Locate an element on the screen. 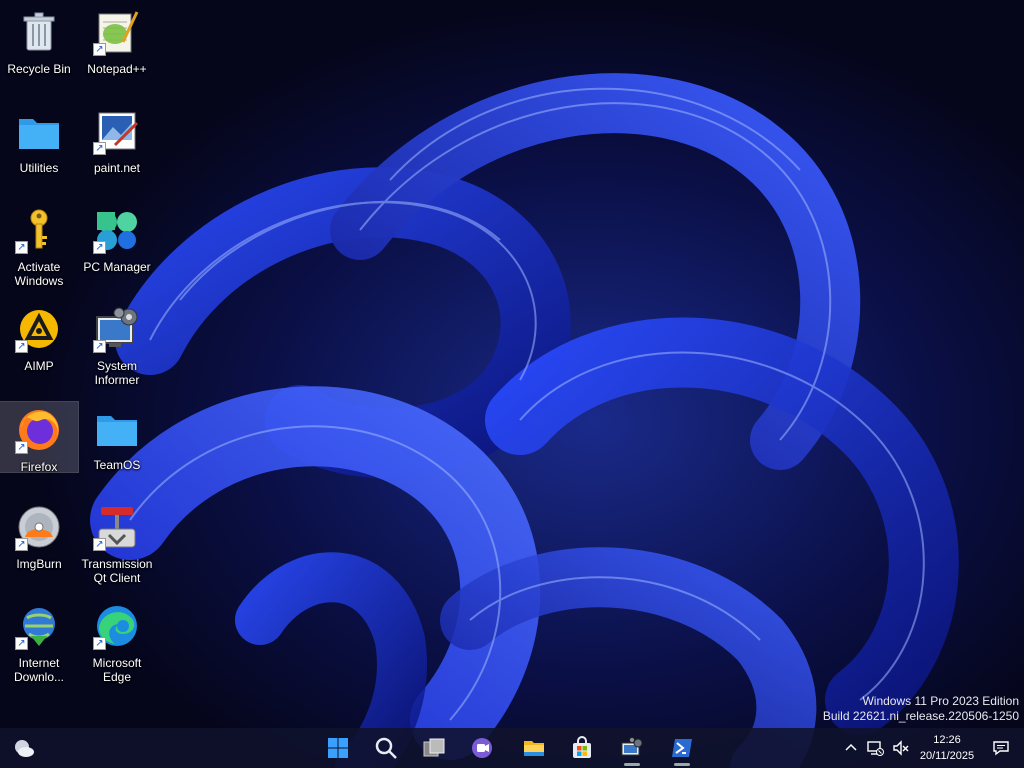  clock-button: 12:26 20/11/2025 is located at coordinates (947, 748).